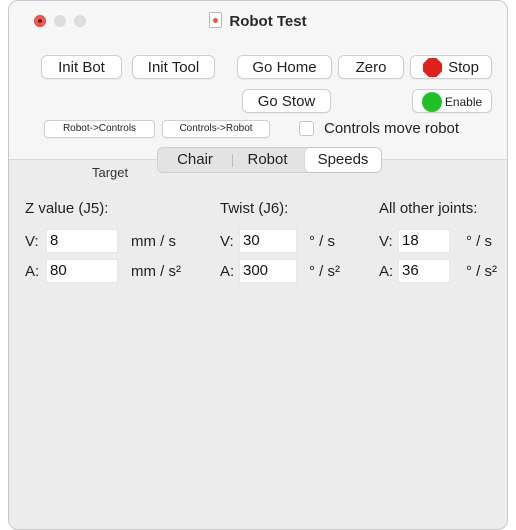 Image resolution: width=516 pixels, height=530 pixels. I want to click on tab-robot: Robot, so click(267, 160).